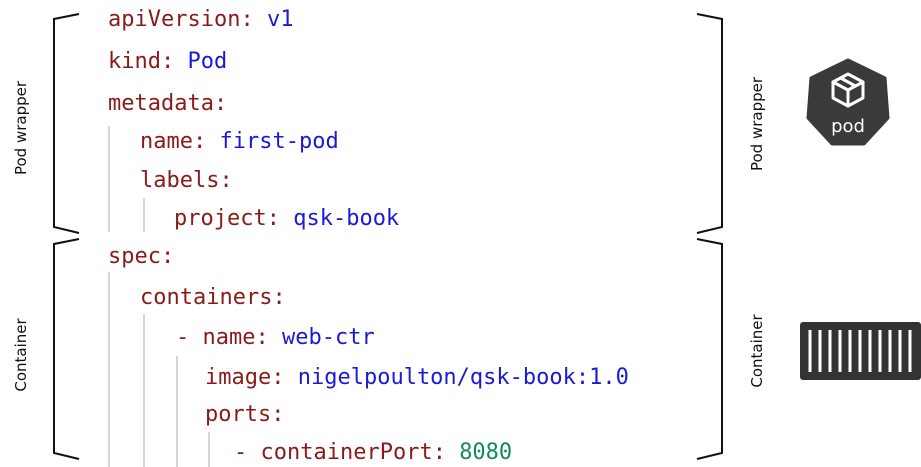 The image size is (921, 467). I want to click on yaml-line: image: nigelpoulton/qsk-book:1.0, so click(417, 377).